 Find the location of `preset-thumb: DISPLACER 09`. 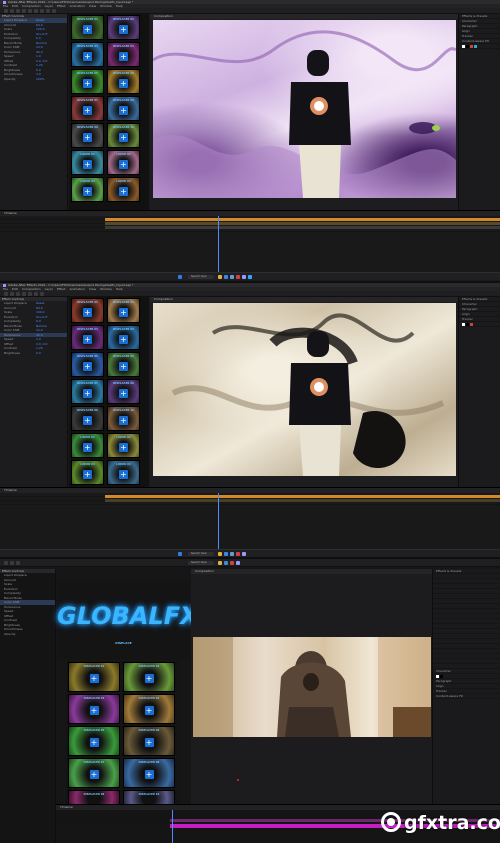

preset-thumb: DISPLACER 09 is located at coordinates (94, 797).